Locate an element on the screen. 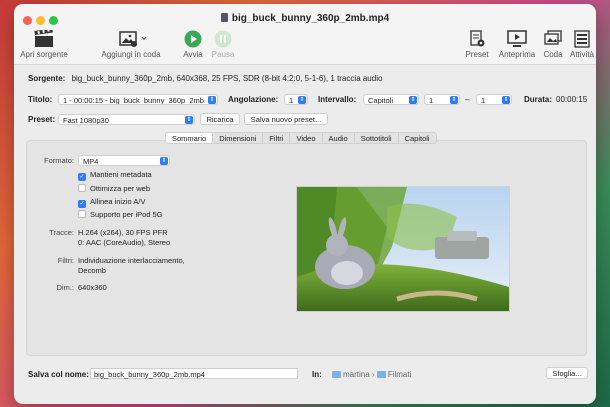 The width and height of the screenshot is (610, 407). align-av-label: Allinea inizio A/V is located at coordinates (118, 201).